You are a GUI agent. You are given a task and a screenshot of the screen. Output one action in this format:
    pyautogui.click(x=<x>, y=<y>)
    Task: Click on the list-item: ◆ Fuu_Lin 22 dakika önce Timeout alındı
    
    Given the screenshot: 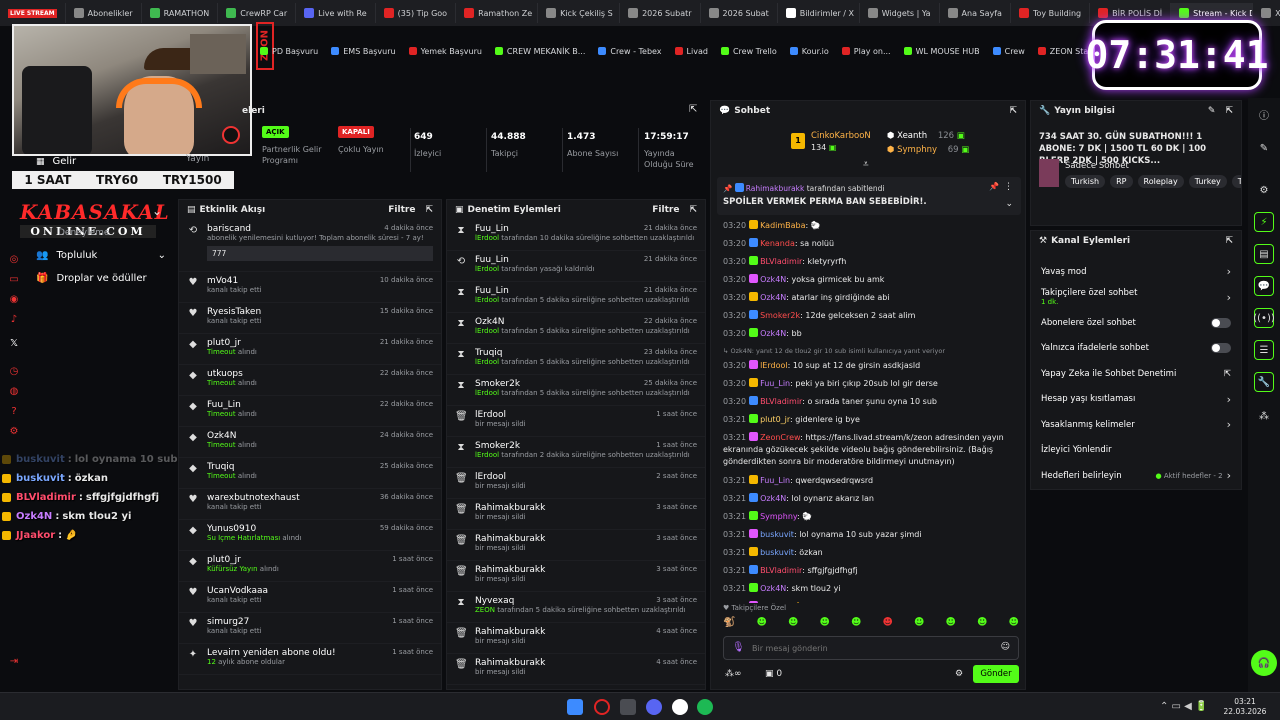 What is the action you would take?
    pyautogui.click(x=310, y=411)
    